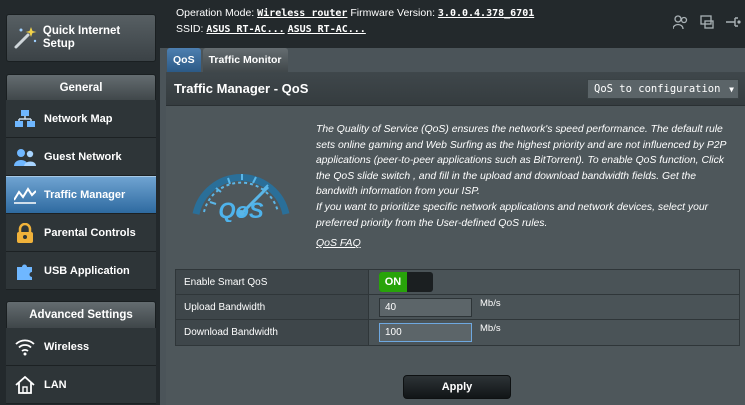 Image resolution: width=745 pixels, height=405 pixels. Describe the element at coordinates (55, 384) in the screenshot. I see `sidebar-item-label: LAN` at that location.